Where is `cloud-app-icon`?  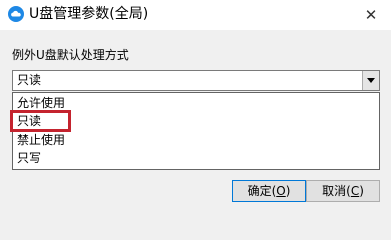
cloud-app-icon is located at coordinates (16, 14).